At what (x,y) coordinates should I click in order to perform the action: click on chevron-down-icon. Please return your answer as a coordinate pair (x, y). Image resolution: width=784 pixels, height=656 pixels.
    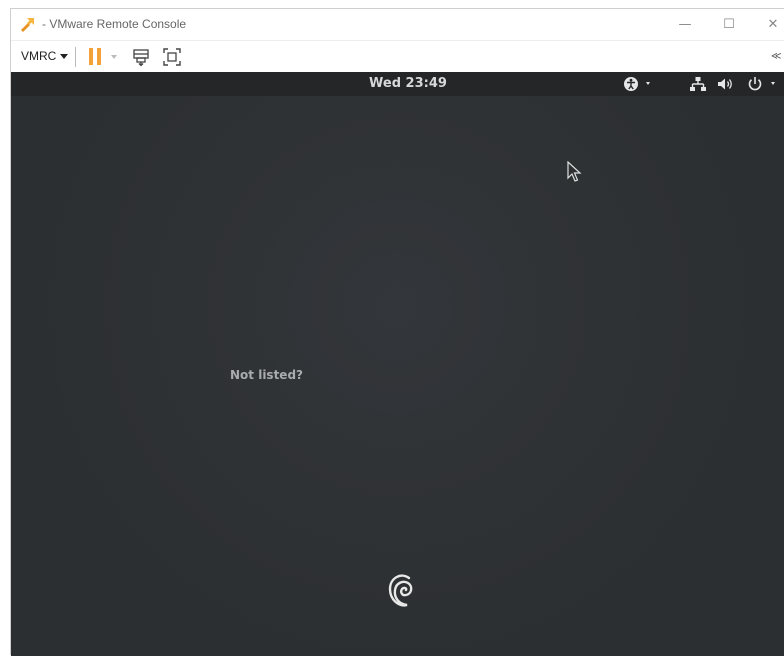
    Looking at the image, I should click on (64, 56).